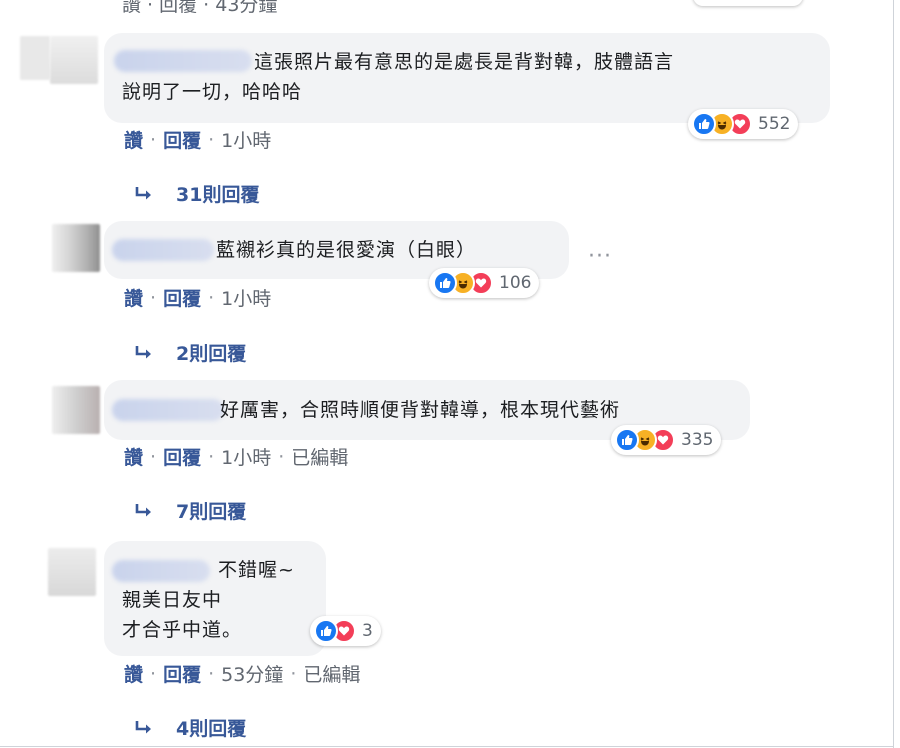  I want to click on comment-bubble: 不錯喔~ 親美日友中 才合乎中道。, so click(215, 598).